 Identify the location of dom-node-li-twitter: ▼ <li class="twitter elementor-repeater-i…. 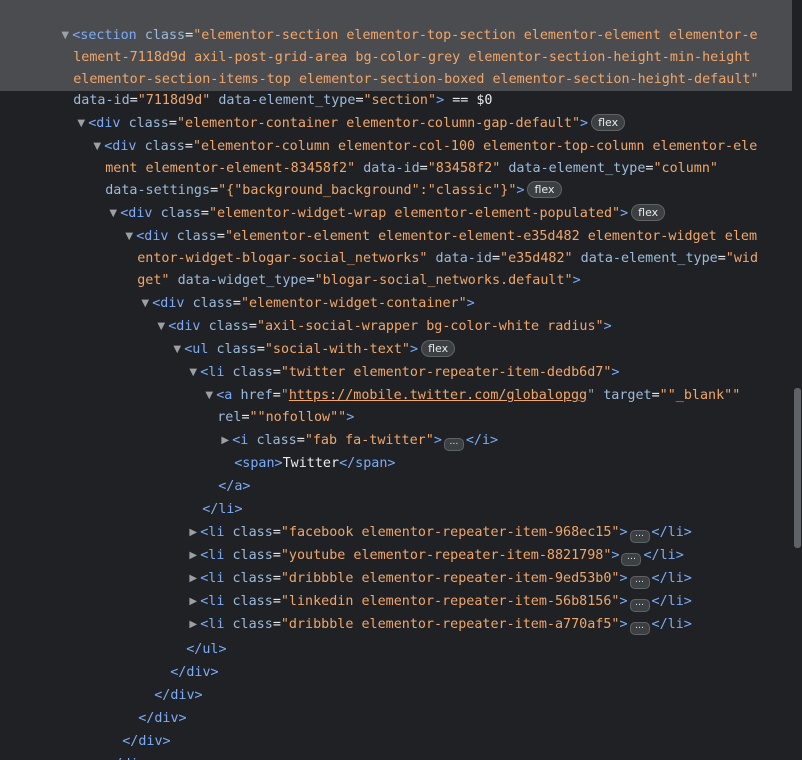
(386, 360).